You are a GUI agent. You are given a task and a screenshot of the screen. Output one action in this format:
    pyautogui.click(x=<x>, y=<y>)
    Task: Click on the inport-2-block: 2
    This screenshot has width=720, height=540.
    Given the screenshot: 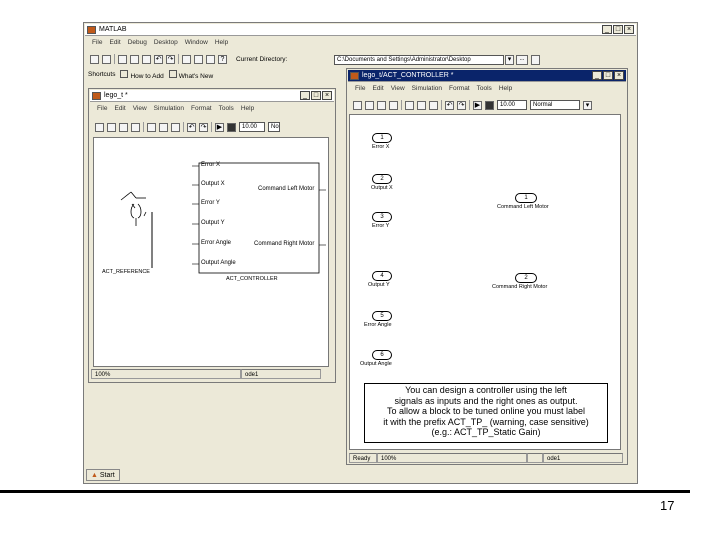 What is the action you would take?
    pyautogui.click(x=382, y=179)
    